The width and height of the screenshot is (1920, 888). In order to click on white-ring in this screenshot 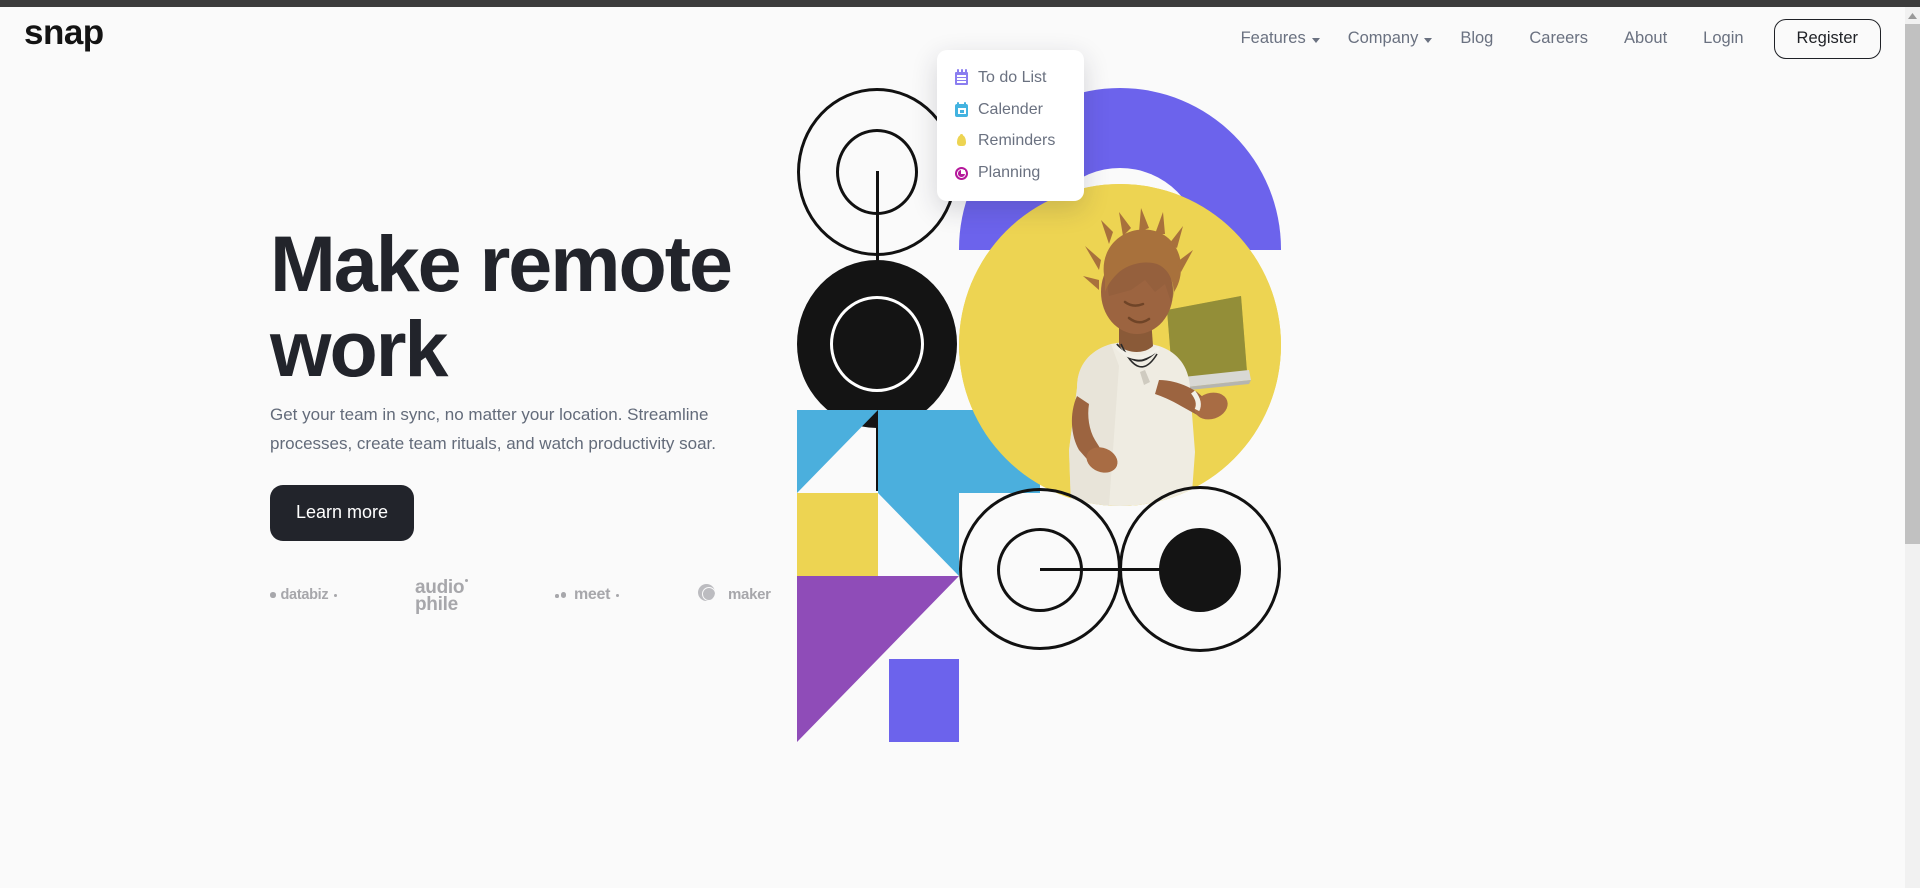, I will do `click(877, 344)`.